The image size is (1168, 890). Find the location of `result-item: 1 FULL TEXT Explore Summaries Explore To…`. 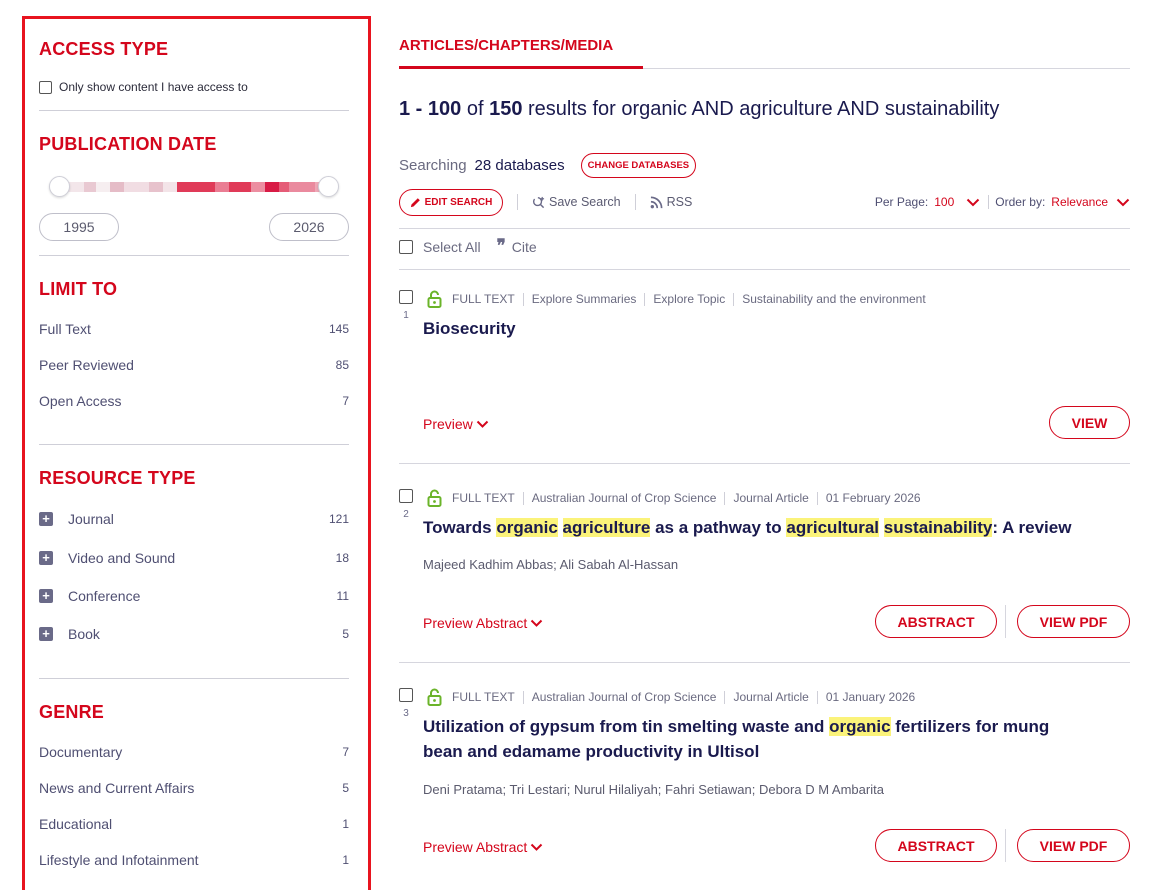

result-item: 1 FULL TEXT Explore Summaries Explore To… is located at coordinates (764, 376).